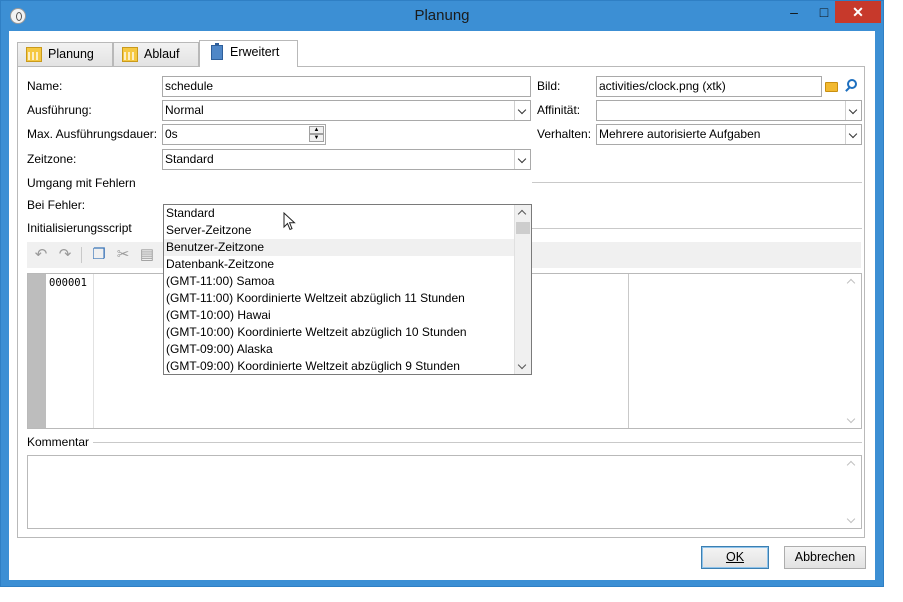  I want to click on stepper-controls: ▲ ▼, so click(316, 134).